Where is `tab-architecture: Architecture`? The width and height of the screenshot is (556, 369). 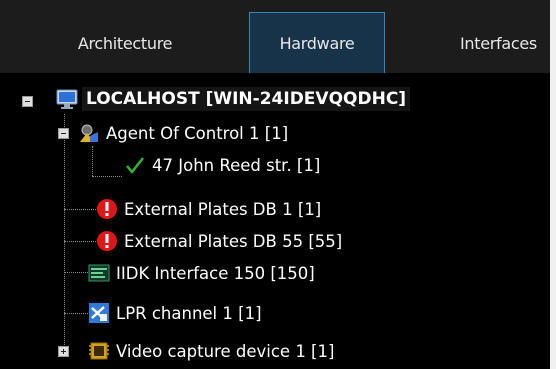 tab-architecture: Architecture is located at coordinates (125, 43).